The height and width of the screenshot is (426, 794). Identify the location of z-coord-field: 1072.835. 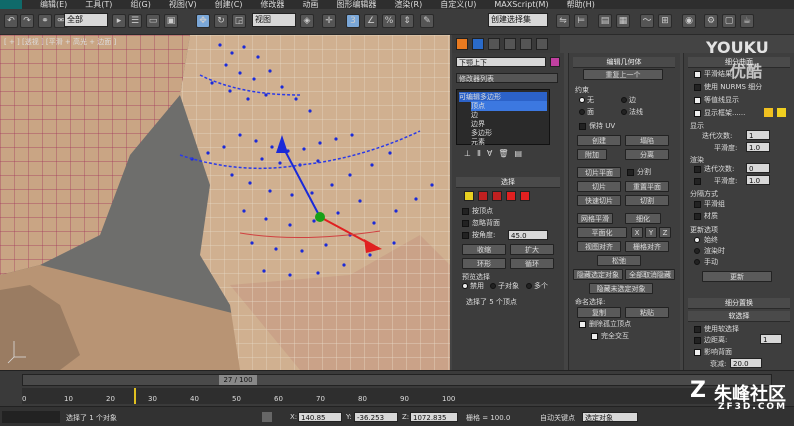
(434, 417).